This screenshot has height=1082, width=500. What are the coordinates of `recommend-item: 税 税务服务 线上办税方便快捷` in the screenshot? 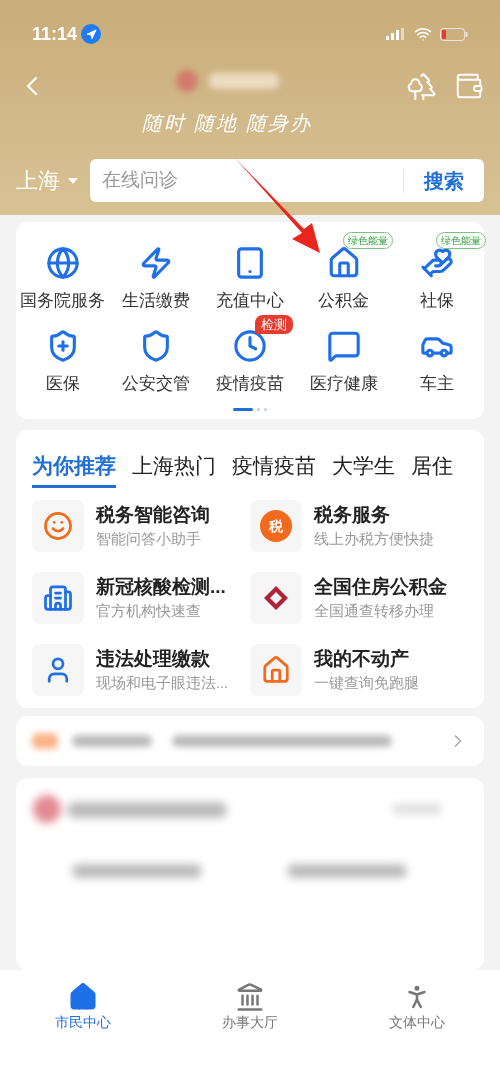 It's located at (359, 526).